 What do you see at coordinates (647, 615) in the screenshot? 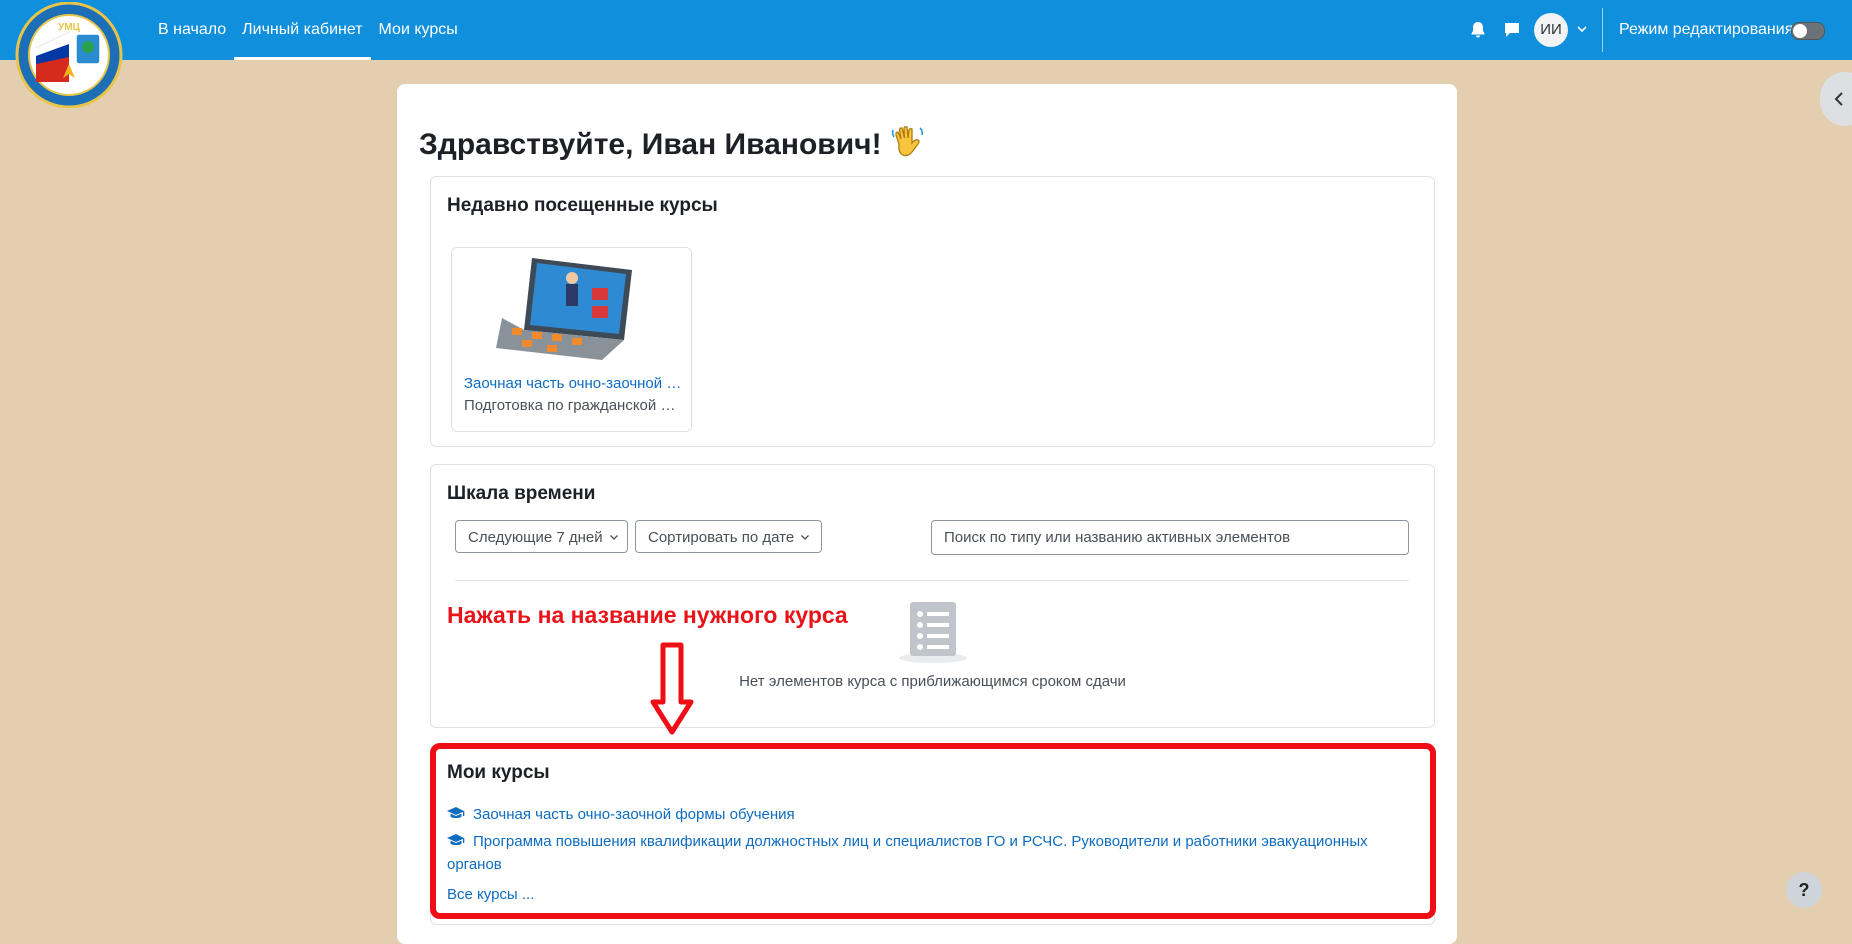
I see `instruction-annotation: Нажать на название нужного курса` at bounding box center [647, 615].